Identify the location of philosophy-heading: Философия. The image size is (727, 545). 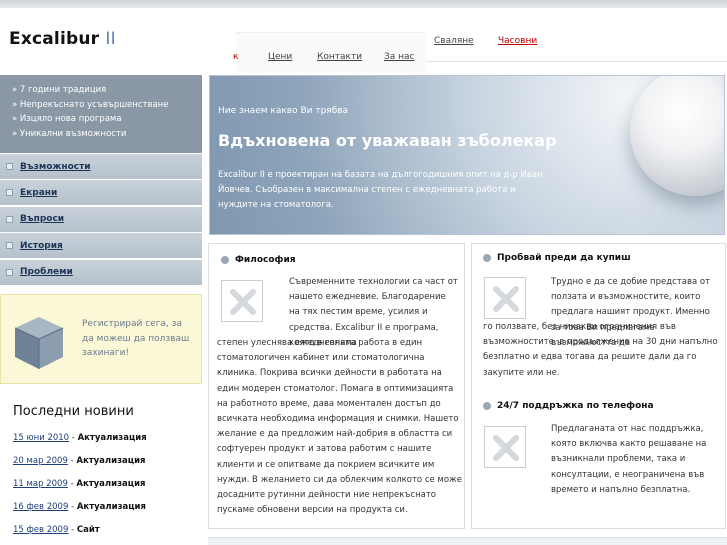
(258, 260).